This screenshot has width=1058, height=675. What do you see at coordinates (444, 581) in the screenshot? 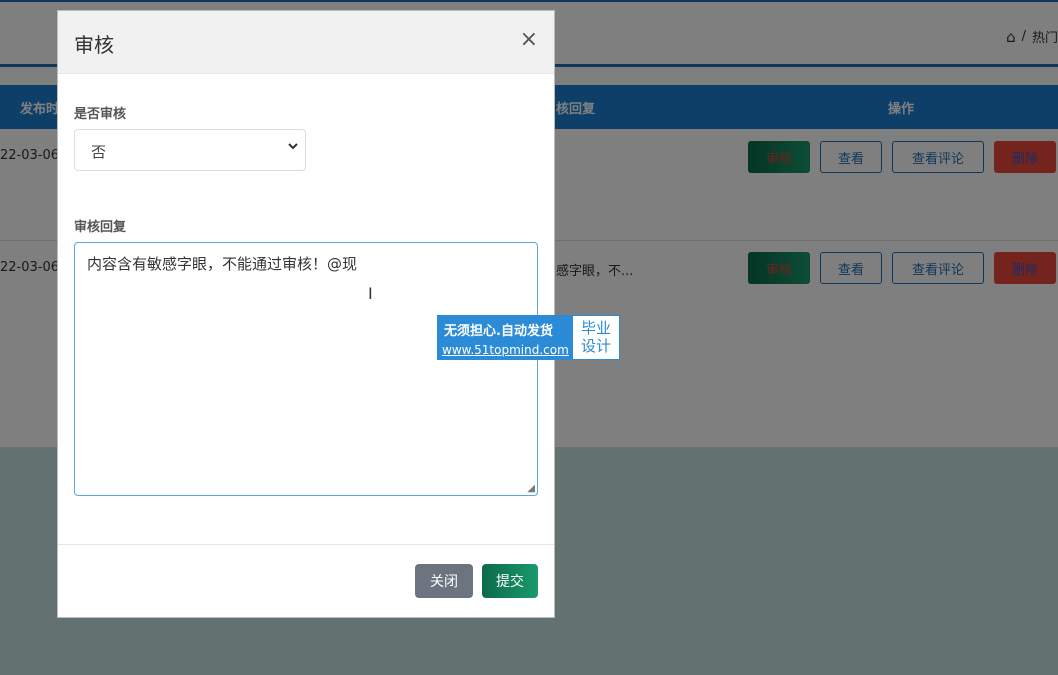
I see `close-button: 关闭` at bounding box center [444, 581].